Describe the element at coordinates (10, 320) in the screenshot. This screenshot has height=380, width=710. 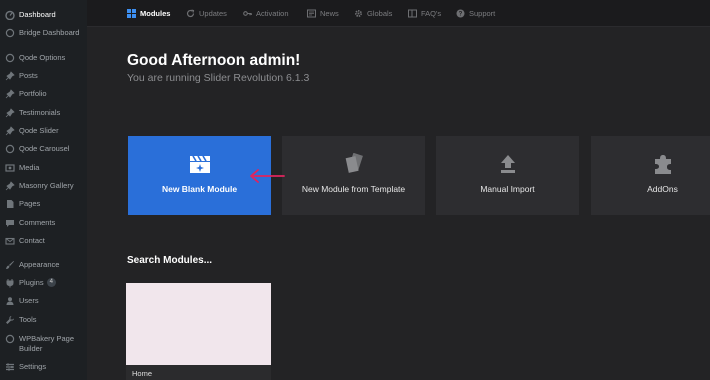
I see `wrench-icon` at that location.